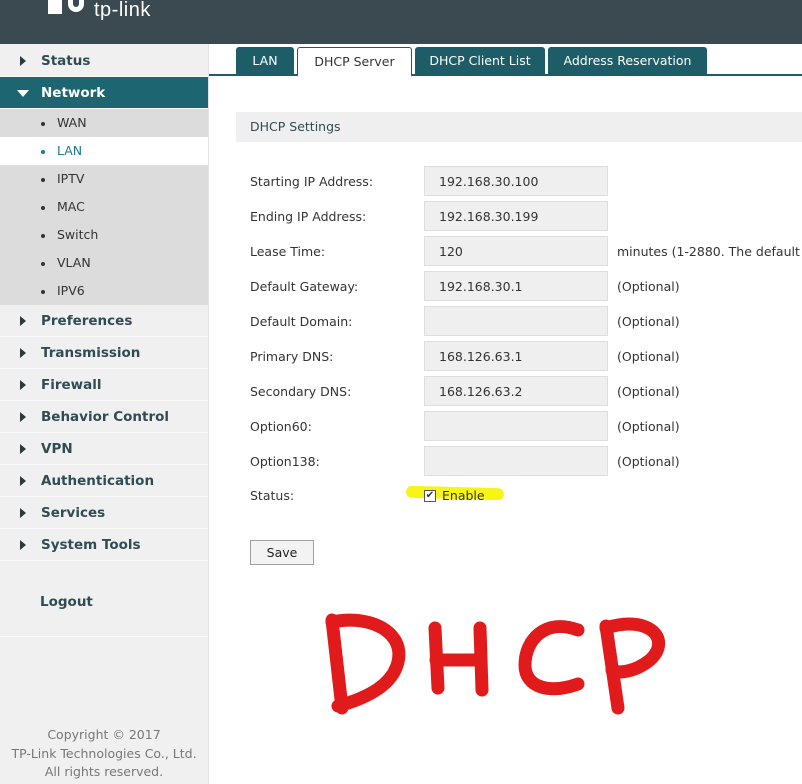 The image size is (802, 784). Describe the element at coordinates (71, 385) in the screenshot. I see `sidebar-item-label: Firewall` at that location.